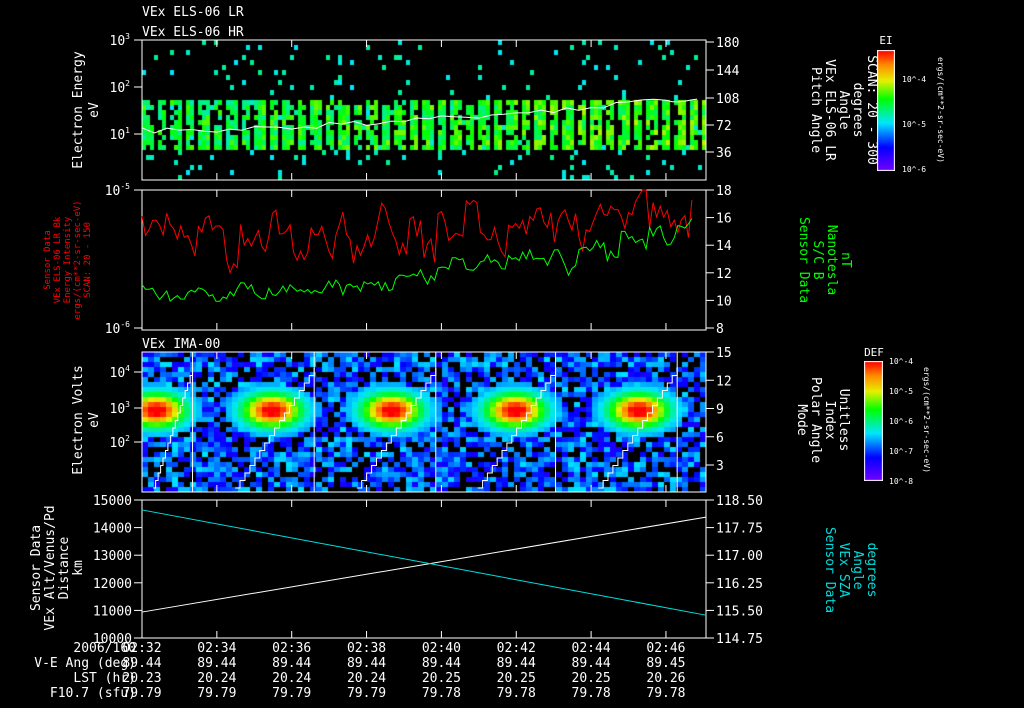  Describe the element at coordinates (112, 529) in the screenshot. I see `p4-y-tick-label: 14000` at that location.